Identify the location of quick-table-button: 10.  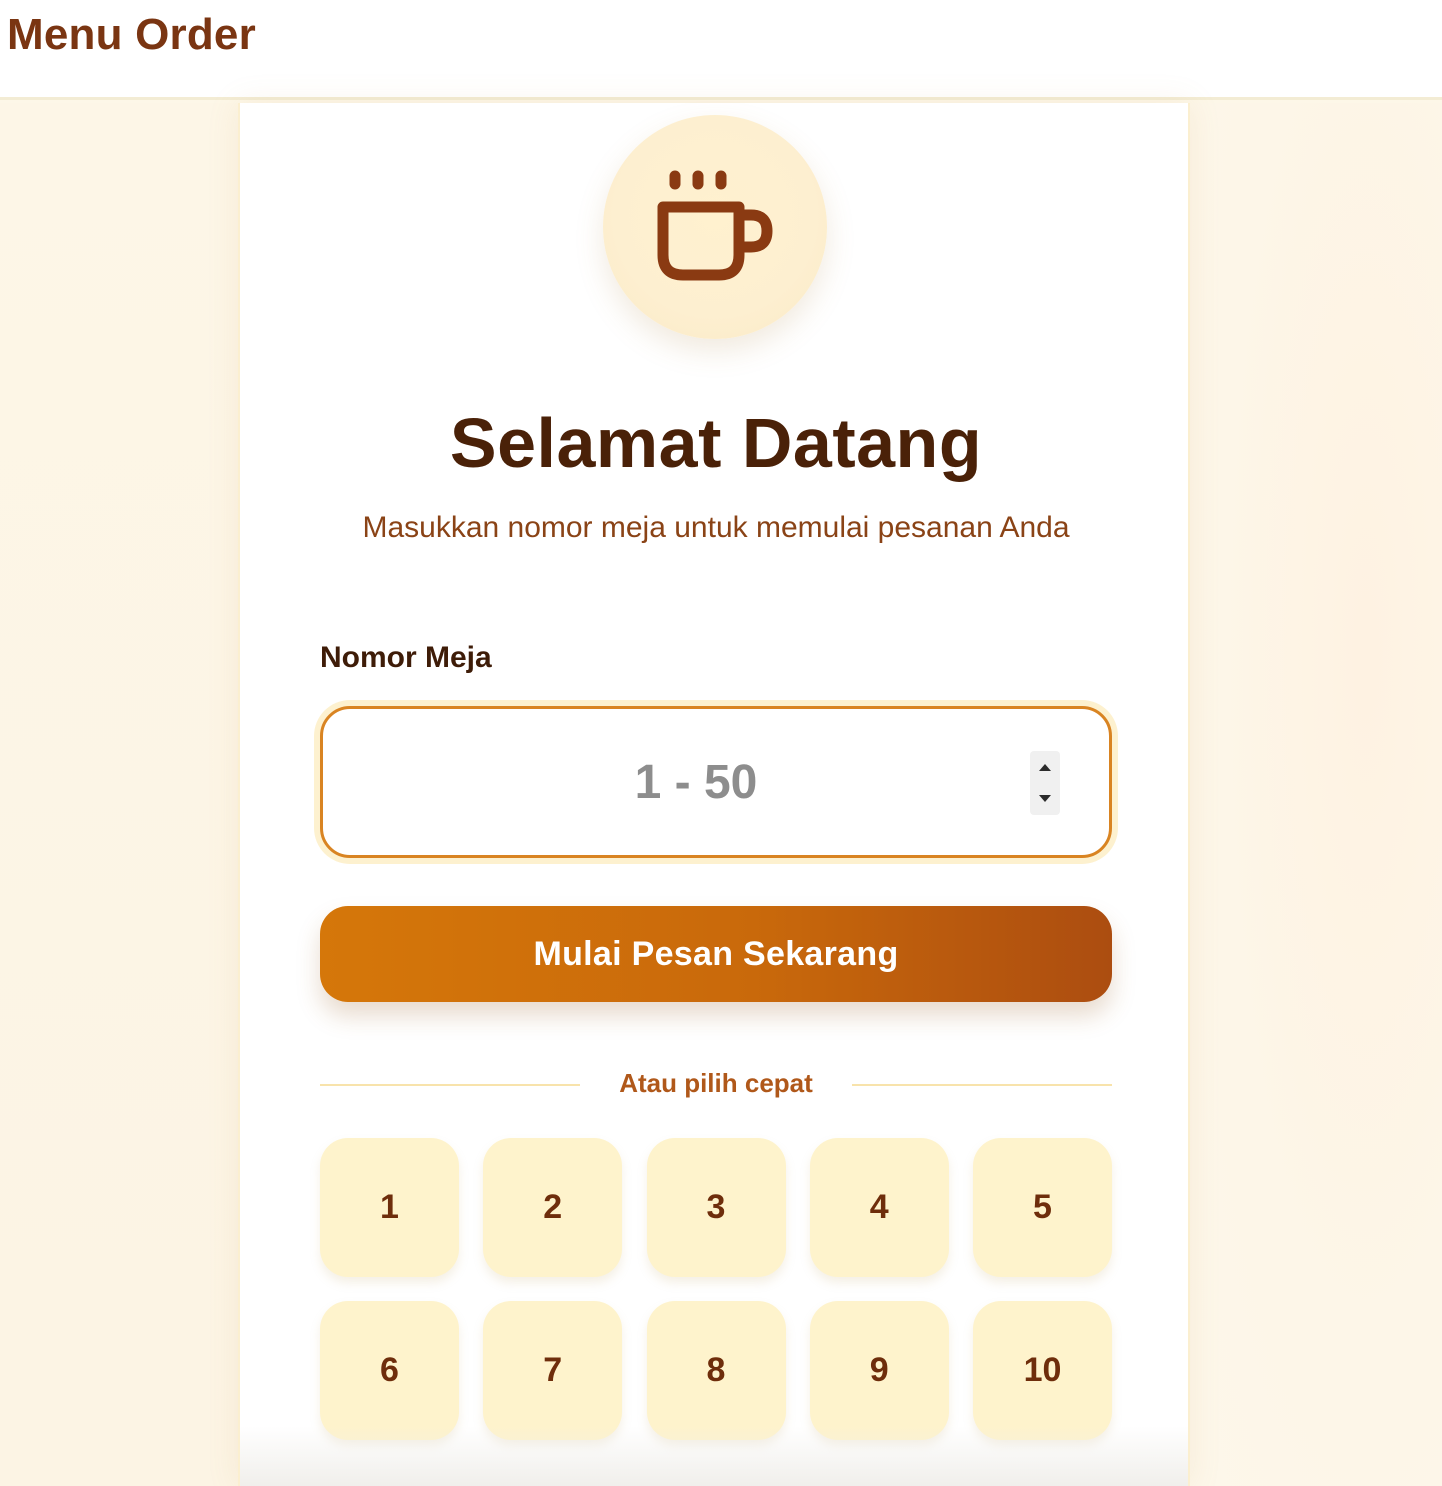
(1042, 1370).